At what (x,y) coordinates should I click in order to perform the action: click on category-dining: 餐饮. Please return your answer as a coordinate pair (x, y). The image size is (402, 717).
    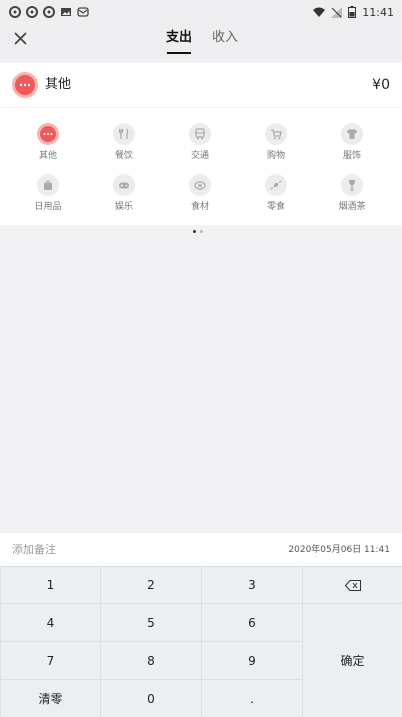
    Looking at the image, I should click on (124, 145).